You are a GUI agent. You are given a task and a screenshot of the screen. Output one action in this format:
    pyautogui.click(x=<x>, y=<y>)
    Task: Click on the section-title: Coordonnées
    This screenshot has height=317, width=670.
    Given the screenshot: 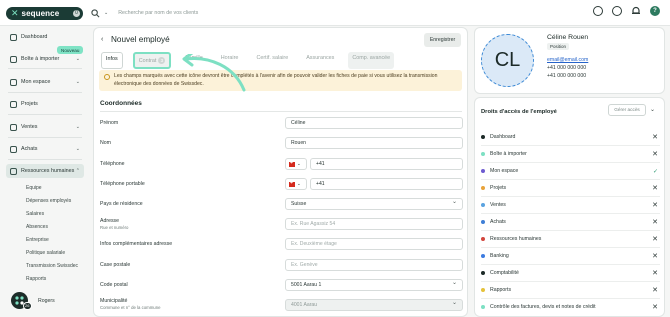 What is the action you would take?
    pyautogui.click(x=121, y=103)
    